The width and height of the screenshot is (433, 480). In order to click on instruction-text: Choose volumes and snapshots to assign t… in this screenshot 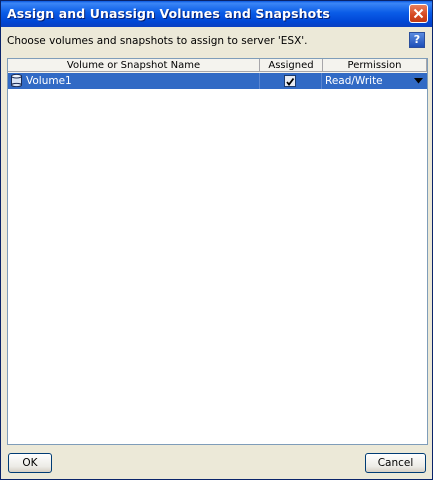, I will do `click(157, 41)`.